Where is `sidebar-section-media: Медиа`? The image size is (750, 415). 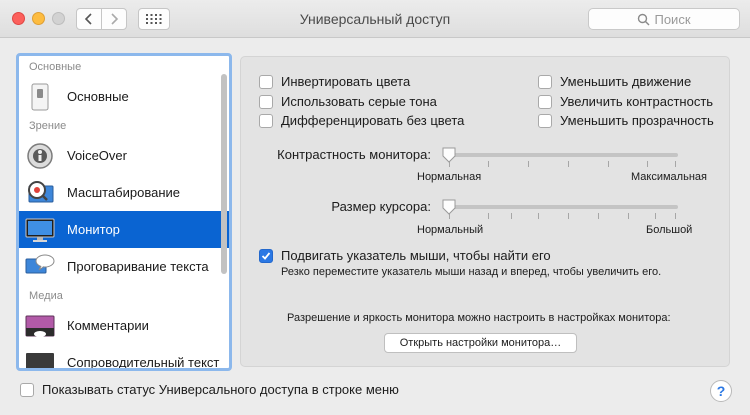 sidebar-section-media: Медиа is located at coordinates (46, 296).